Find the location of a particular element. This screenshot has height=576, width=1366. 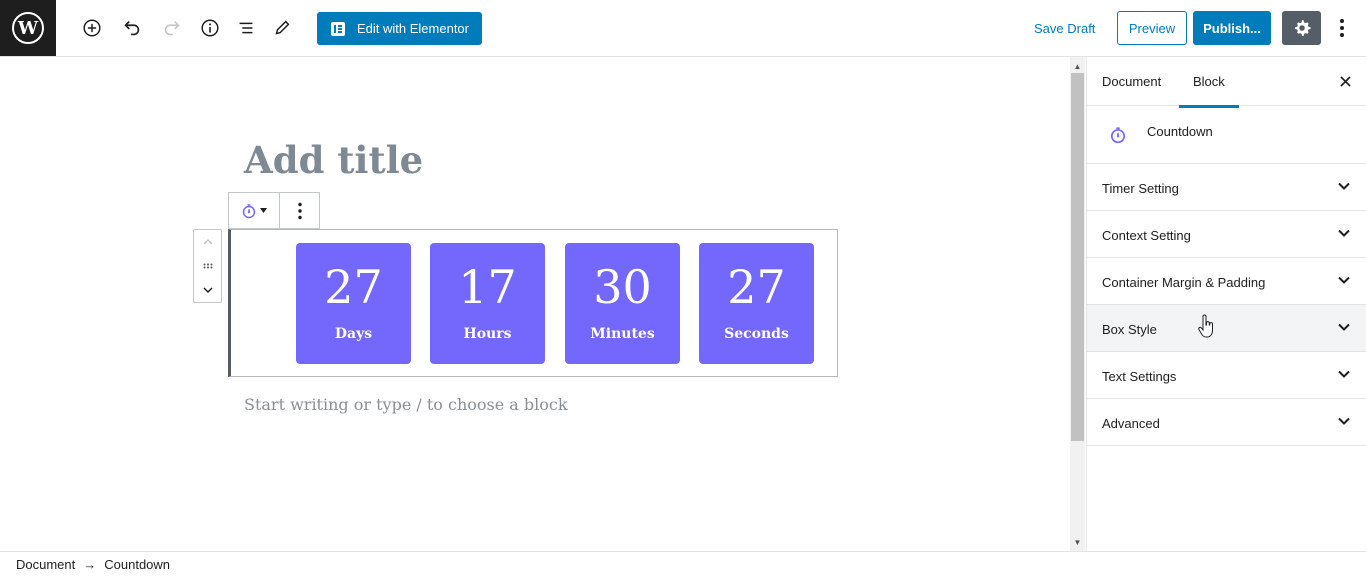

breadcrumb-item-document: Document is located at coordinates (45, 564).